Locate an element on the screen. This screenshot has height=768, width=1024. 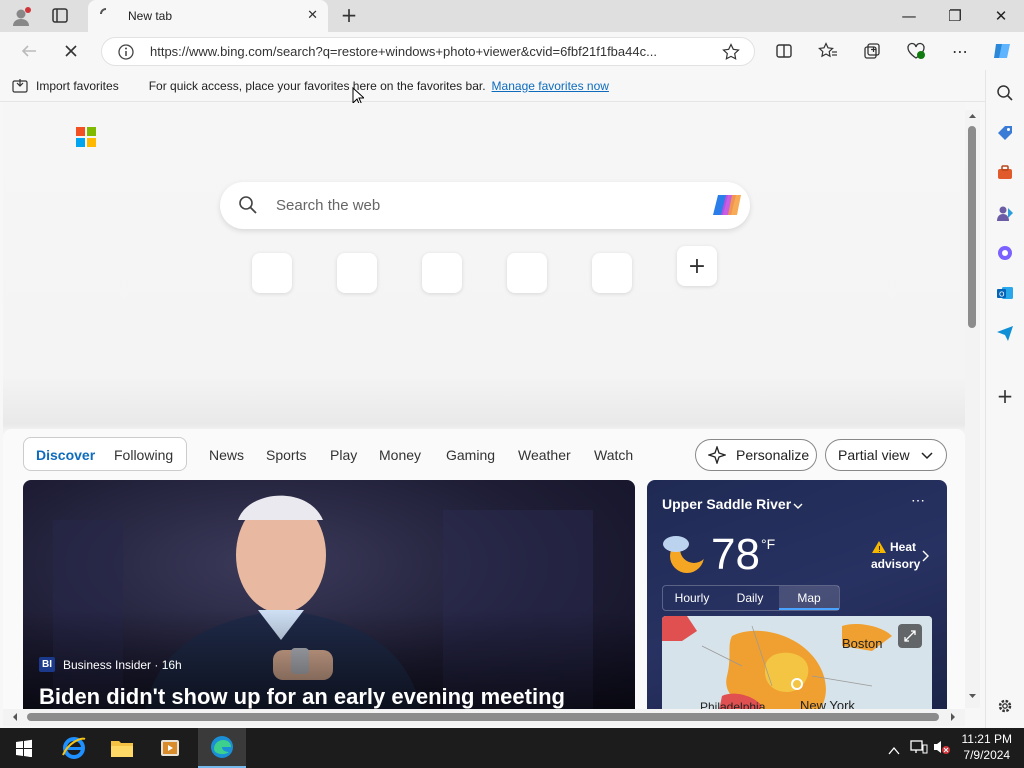
new-tab-button: + is located at coordinates (349, 15).